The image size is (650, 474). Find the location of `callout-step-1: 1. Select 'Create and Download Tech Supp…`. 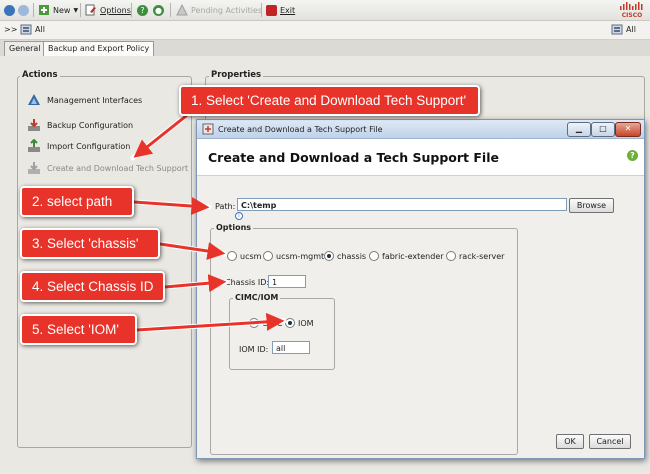

callout-step-1: 1. Select 'Create and Download Tech Supp… is located at coordinates (329, 100).